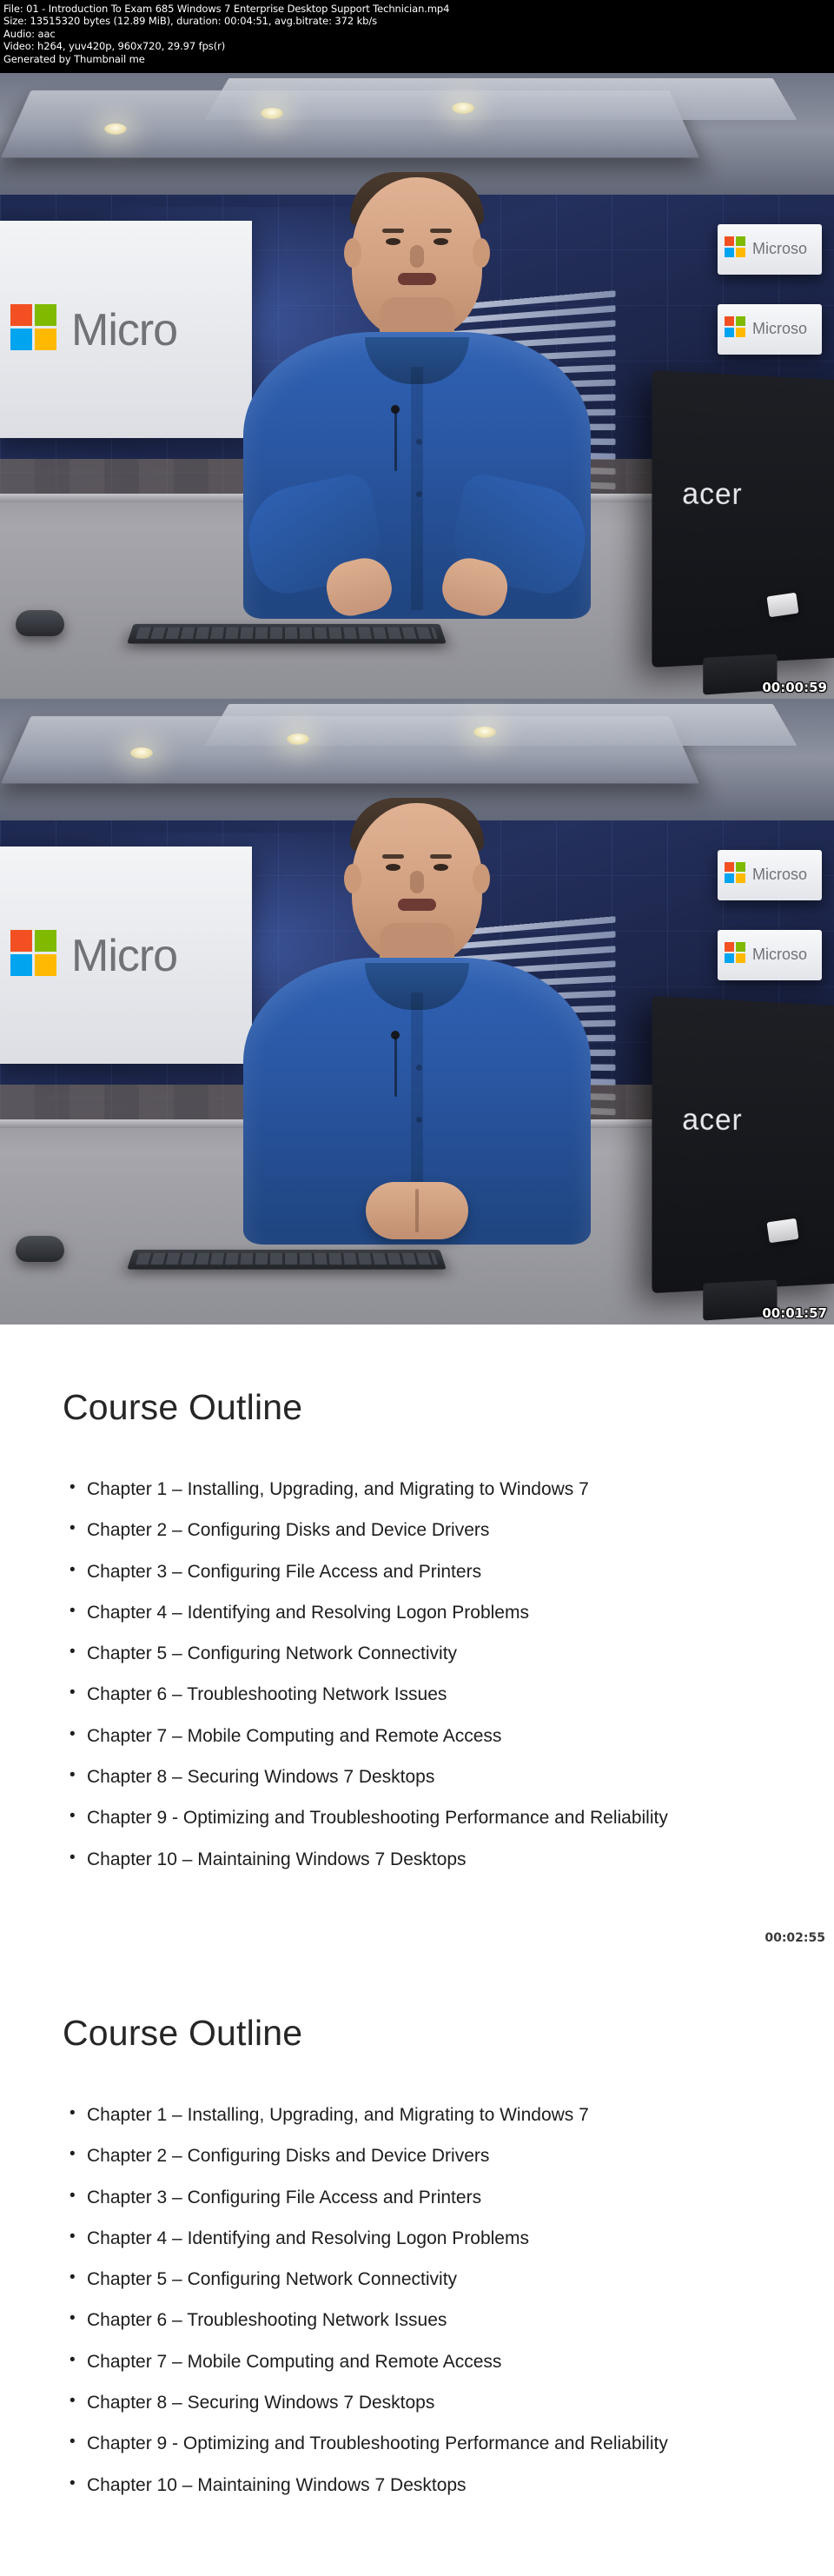 Image resolution: width=834 pixels, height=2576 pixels. What do you see at coordinates (500, 99) in the screenshot?
I see `ceiling-slab-secondary` at bounding box center [500, 99].